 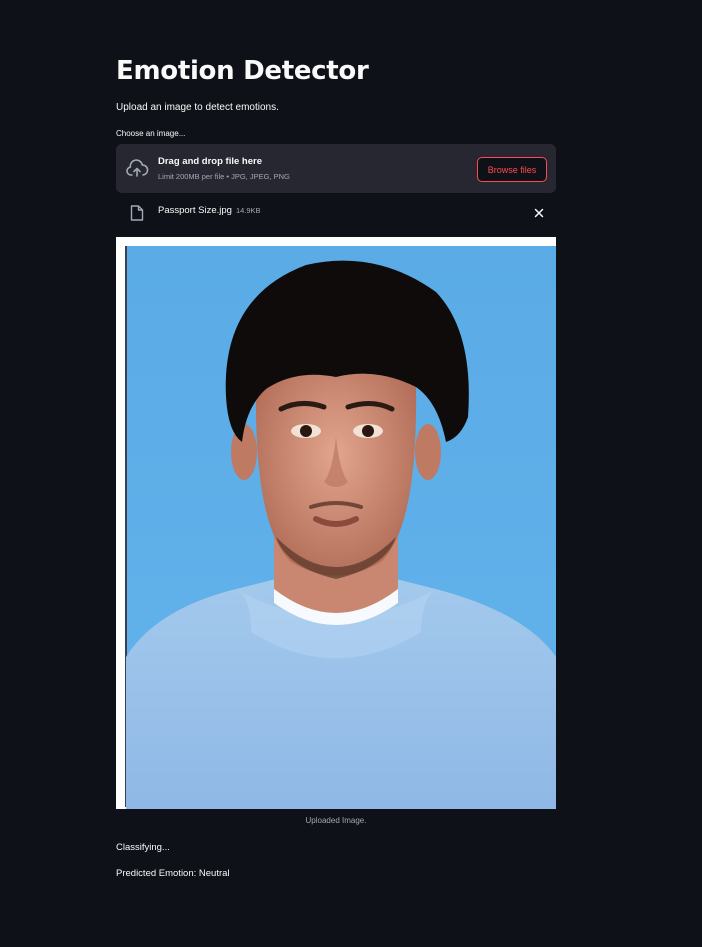 I want to click on uploaded-file-info: Passport Size.jpg 14.9KB, so click(x=209, y=210).